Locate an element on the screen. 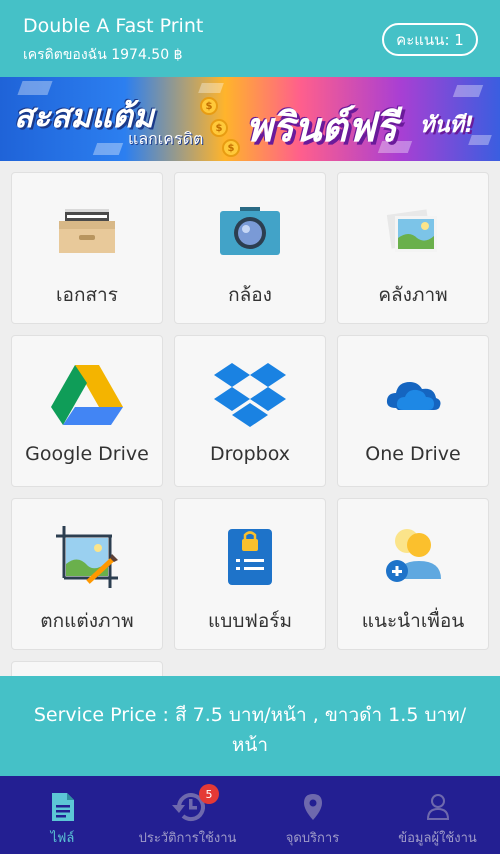  nav-service-points: จุดบริการ is located at coordinates (312, 815).